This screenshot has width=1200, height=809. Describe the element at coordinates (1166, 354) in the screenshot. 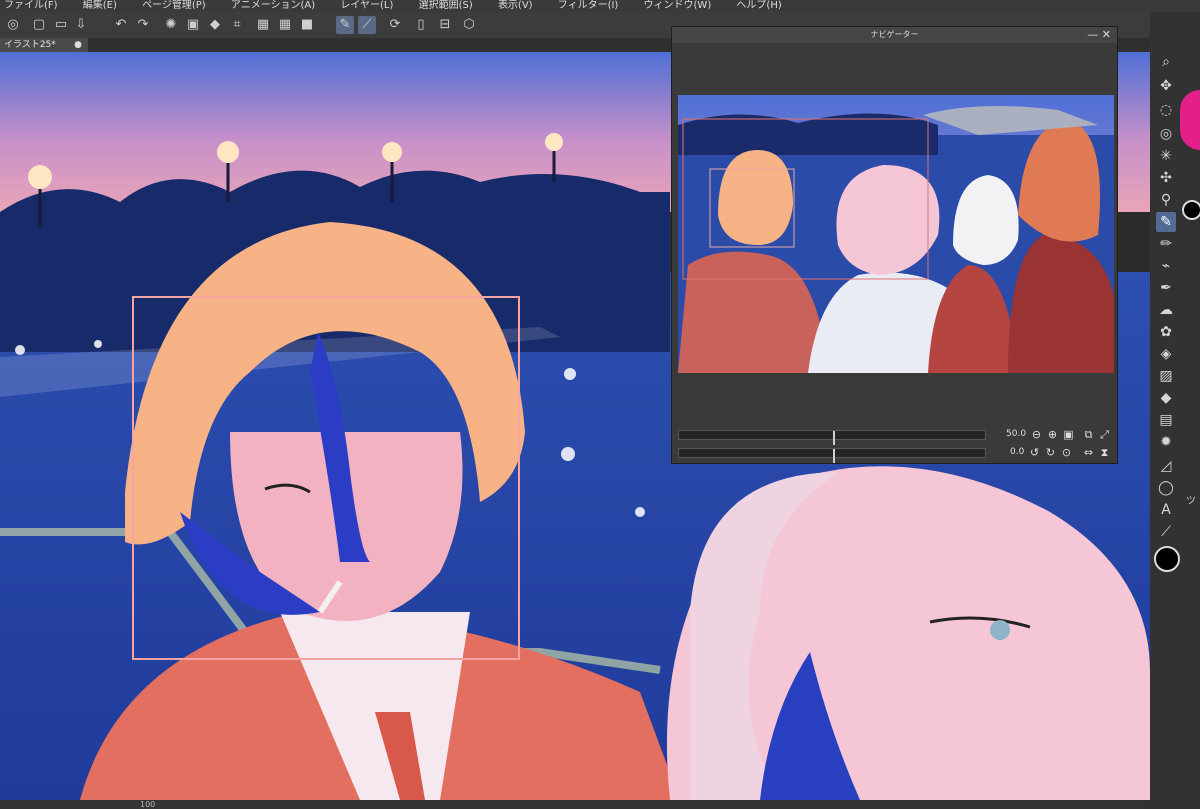

I see `eraser-icon: ◈` at that location.